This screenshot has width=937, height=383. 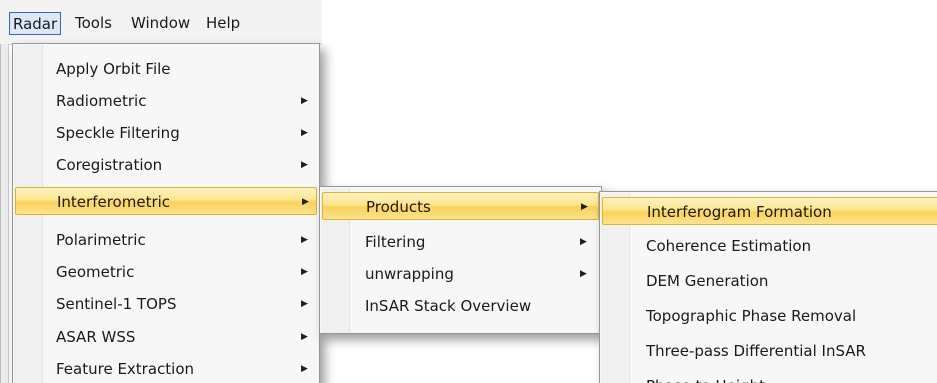 I want to click on menu-item-apply-orbit-file: Apply Orbit File, so click(x=166, y=69).